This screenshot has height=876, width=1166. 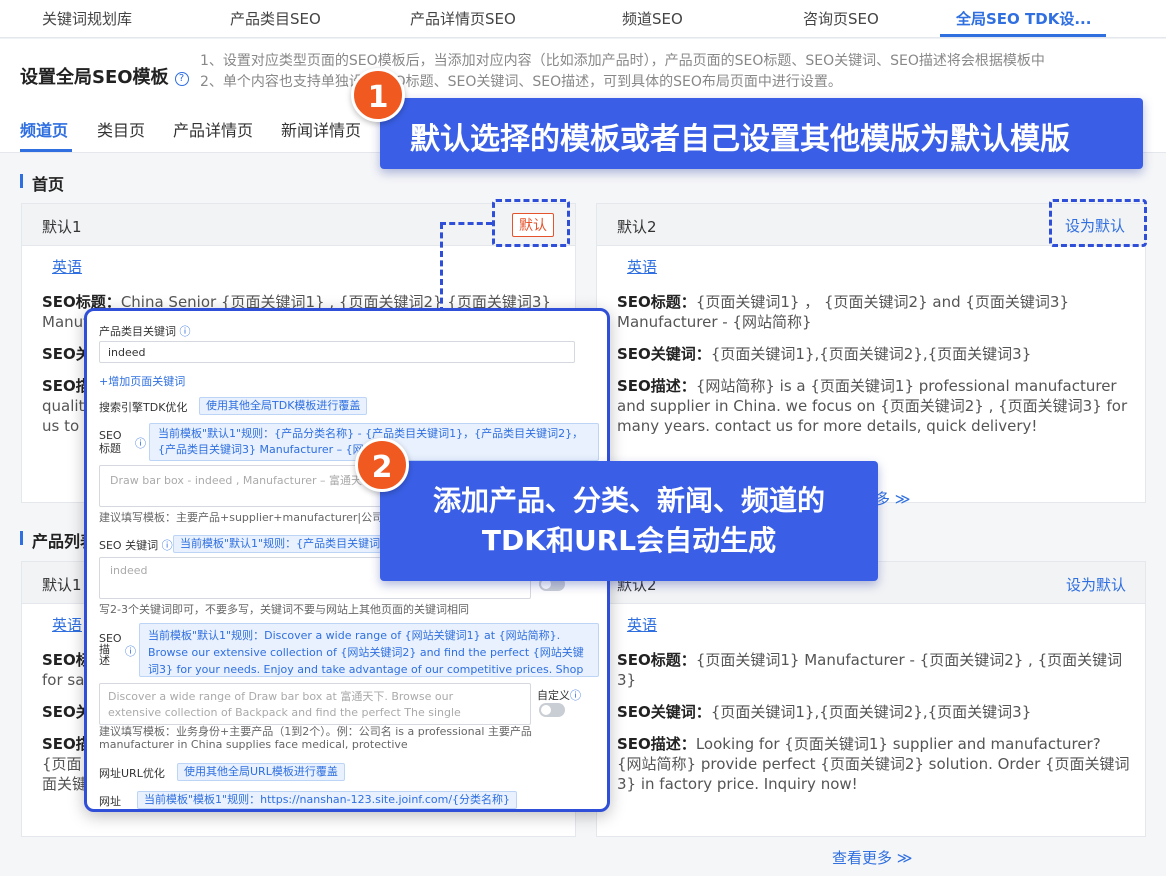 I want to click on section-title-home: 首页, so click(x=42, y=183).